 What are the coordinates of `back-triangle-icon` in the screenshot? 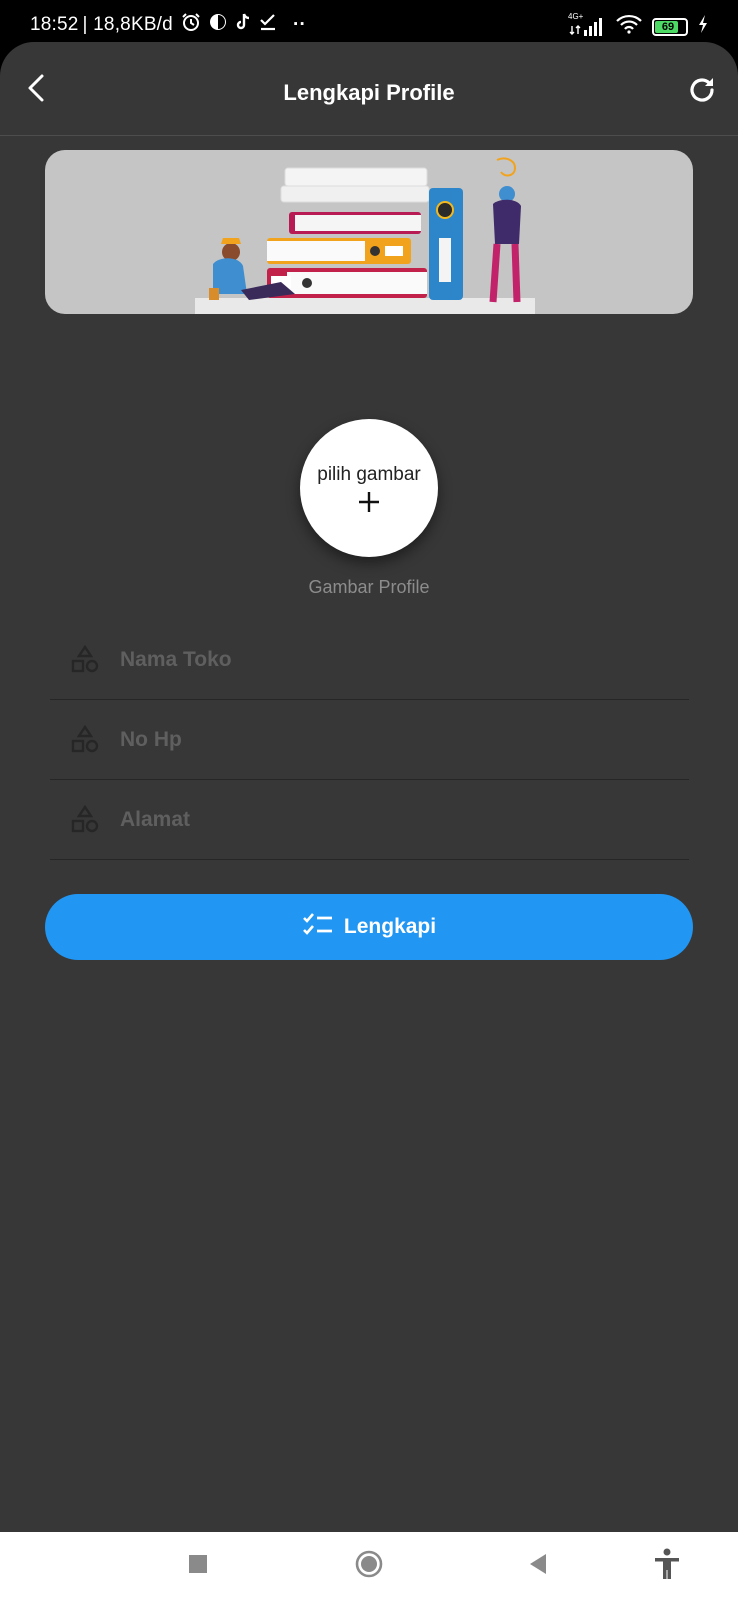 It's located at (538, 1566).